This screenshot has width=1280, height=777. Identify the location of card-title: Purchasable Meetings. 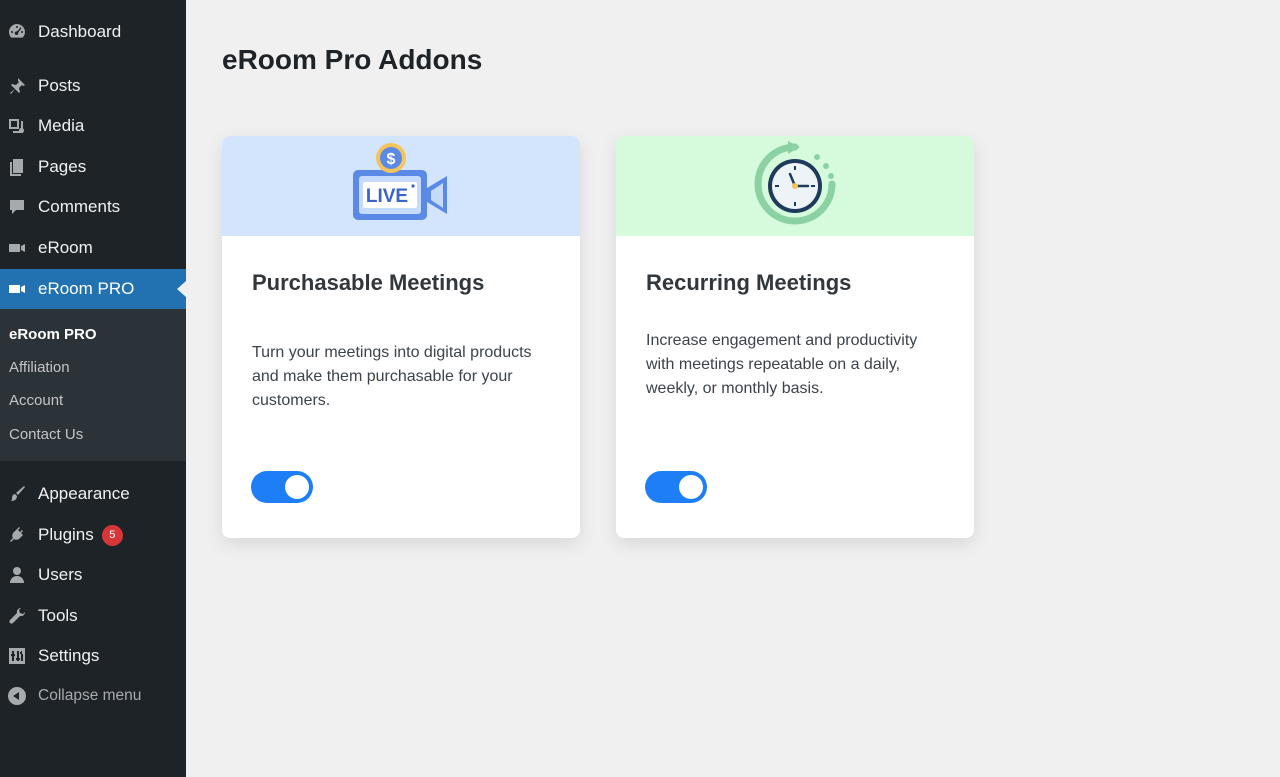
(368, 282).